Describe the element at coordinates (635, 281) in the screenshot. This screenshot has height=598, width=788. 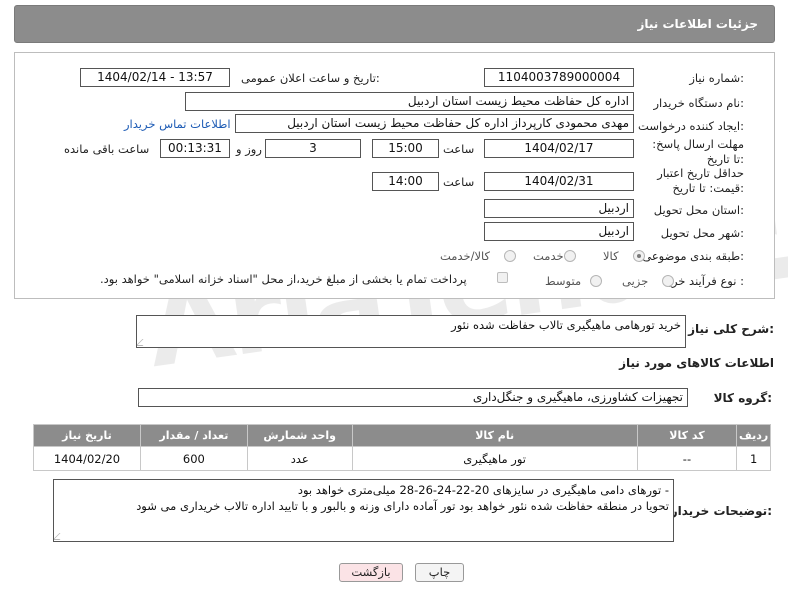
I see `process-option-minor: جزیی` at that location.